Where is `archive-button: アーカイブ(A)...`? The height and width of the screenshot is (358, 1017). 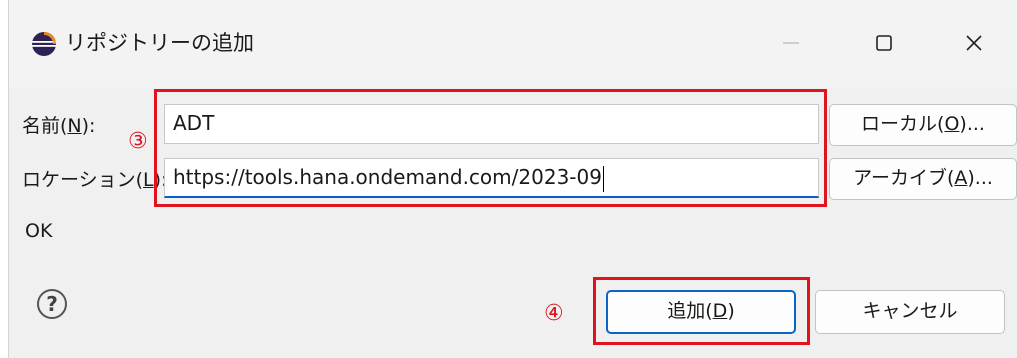 archive-button: アーカイブ(A)... is located at coordinates (923, 179).